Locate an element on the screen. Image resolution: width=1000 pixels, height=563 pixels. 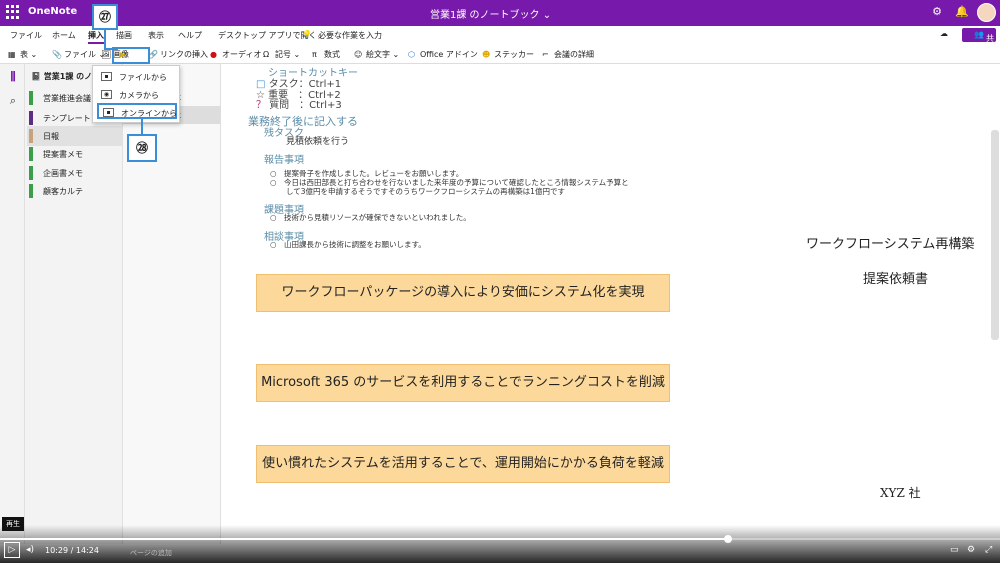
callout-28: ㉘ is located at coordinates (142, 148).